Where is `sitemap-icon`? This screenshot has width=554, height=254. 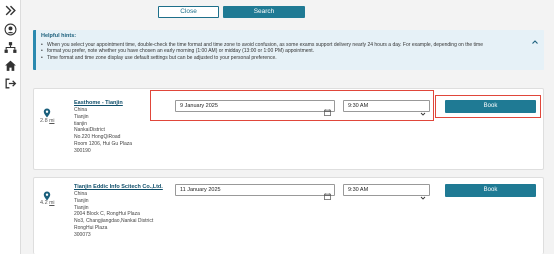 sitemap-icon is located at coordinates (10, 47).